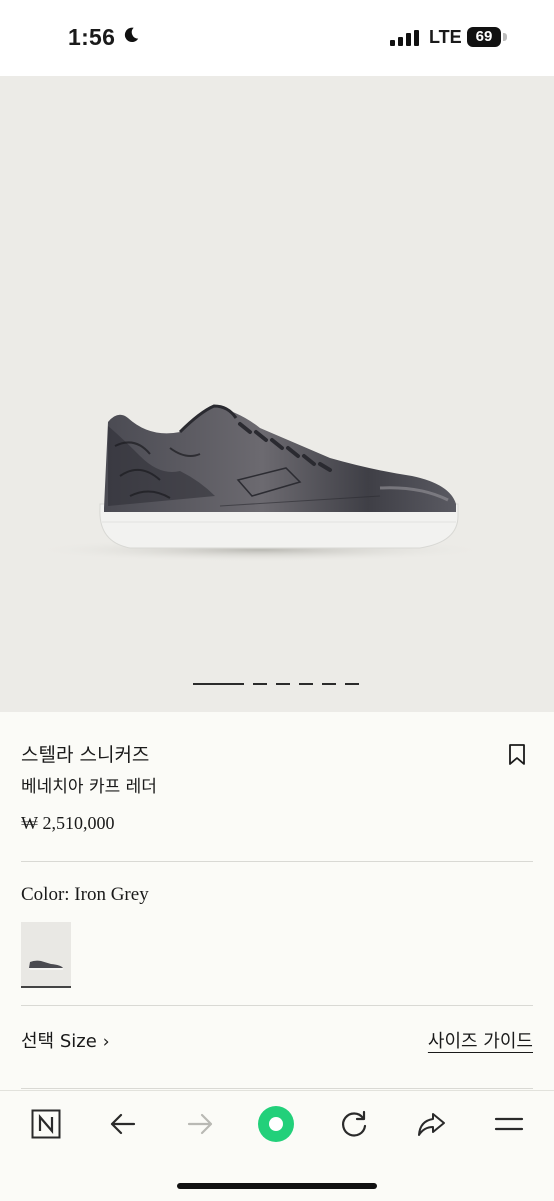 Image resolution: width=554 pixels, height=1201 pixels. I want to click on sneaker-image, so click(260, 483).